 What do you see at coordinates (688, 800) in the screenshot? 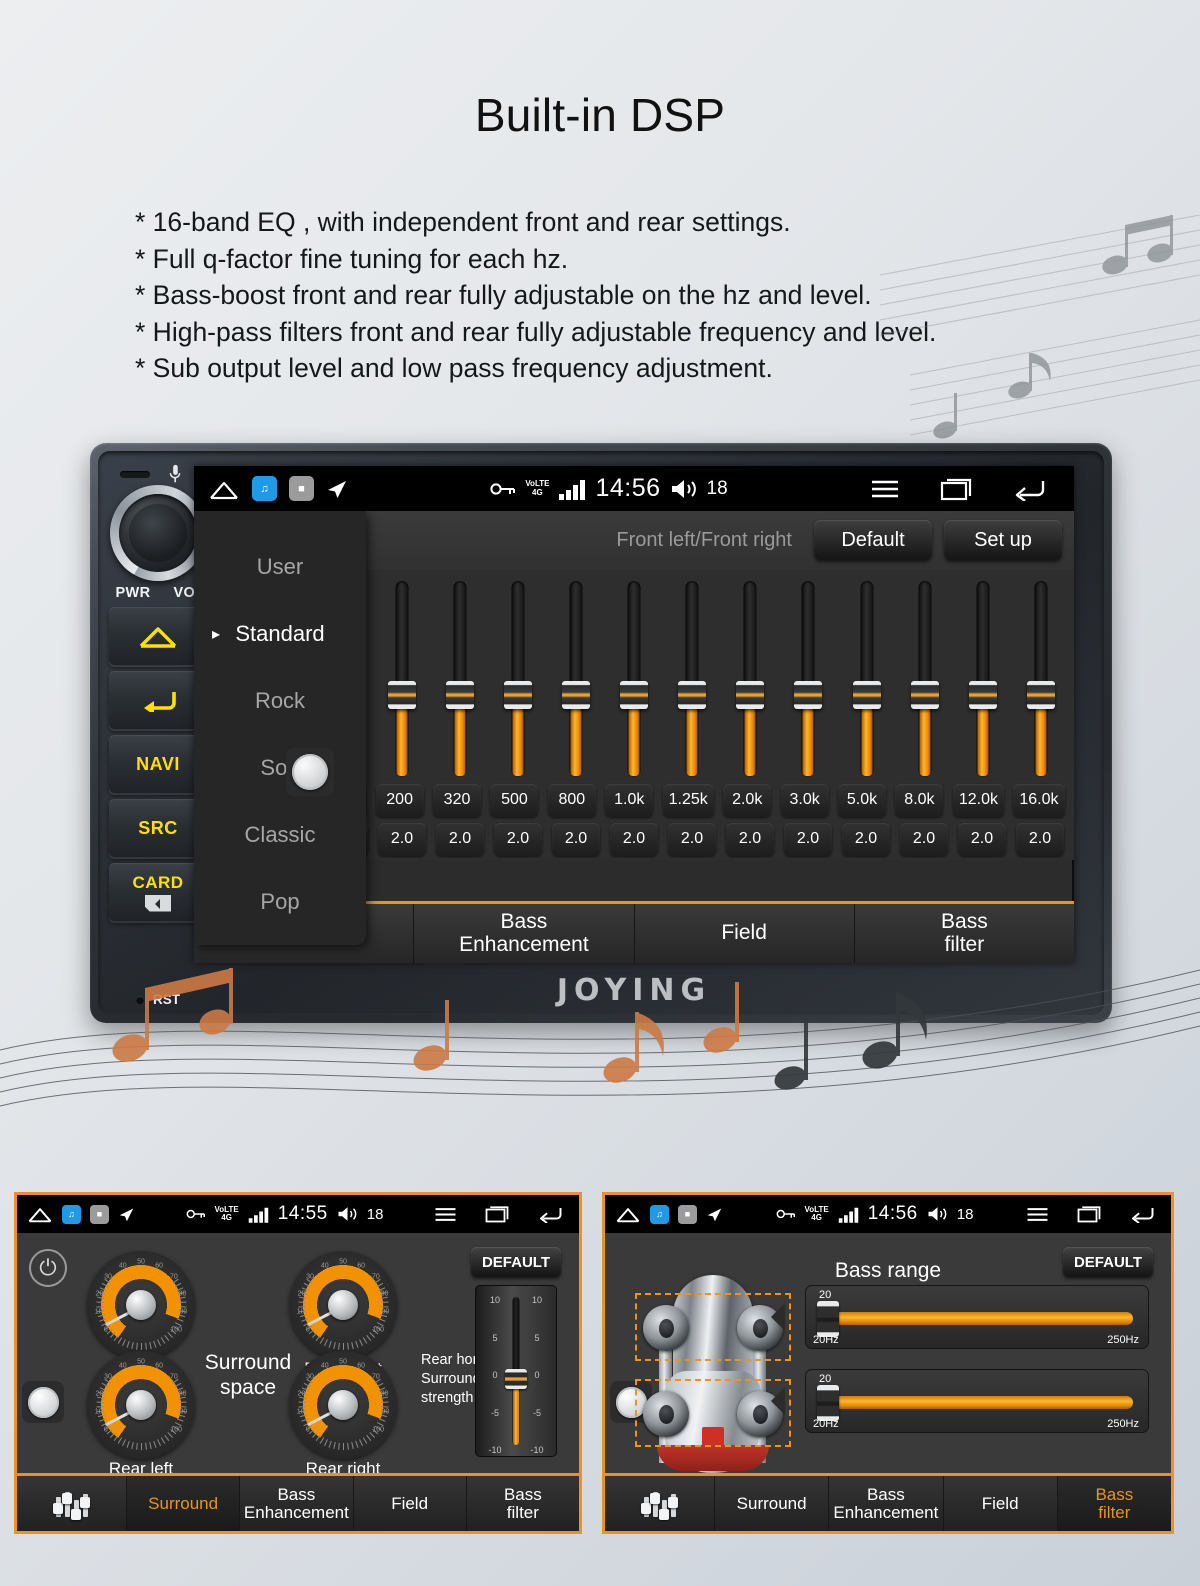
I see `eq-frequency-chip: 1.25k` at bounding box center [688, 800].